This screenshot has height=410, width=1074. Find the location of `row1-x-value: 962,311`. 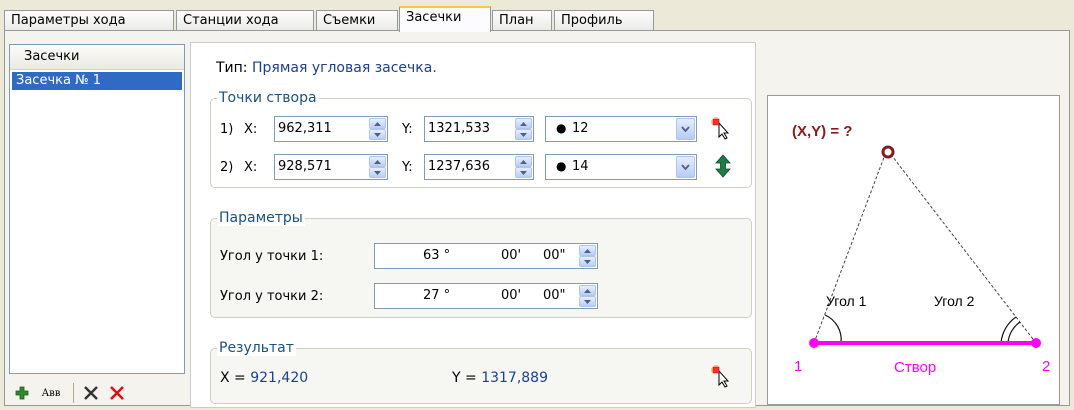

row1-x-value: 962,311 is located at coordinates (305, 128).